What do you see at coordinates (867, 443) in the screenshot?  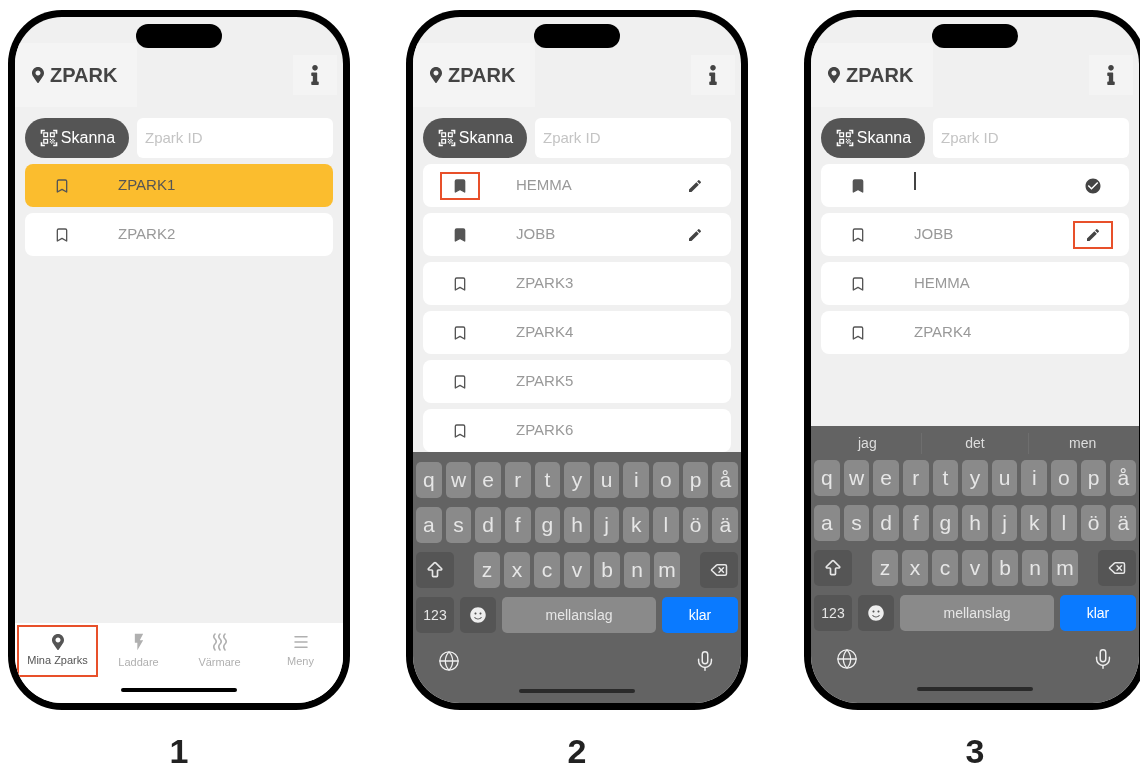 I see `word-suggestion: jag` at bounding box center [867, 443].